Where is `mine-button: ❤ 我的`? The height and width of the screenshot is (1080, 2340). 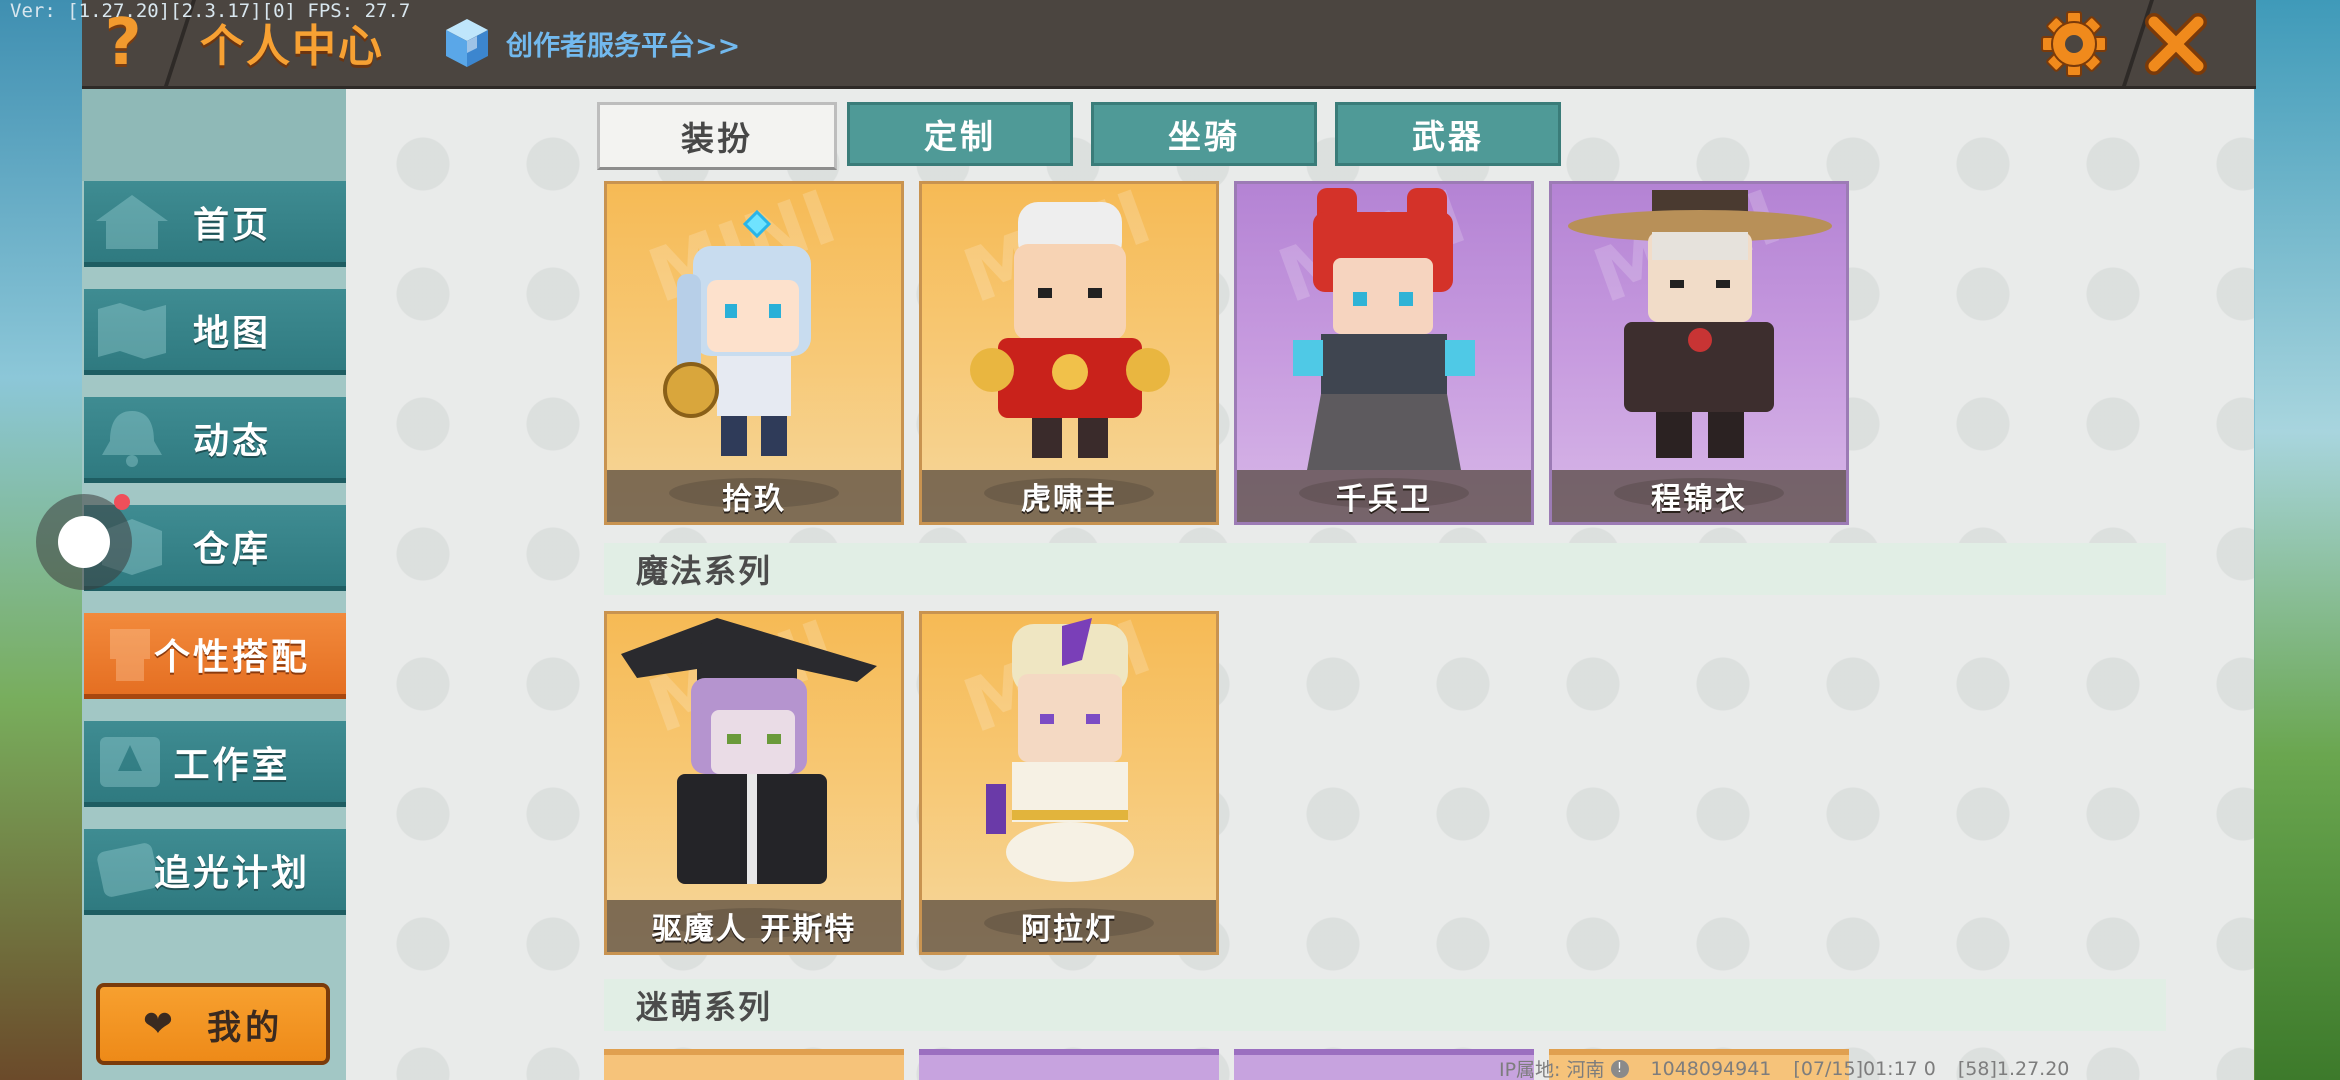 mine-button: ❤ 我的 is located at coordinates (213, 1024).